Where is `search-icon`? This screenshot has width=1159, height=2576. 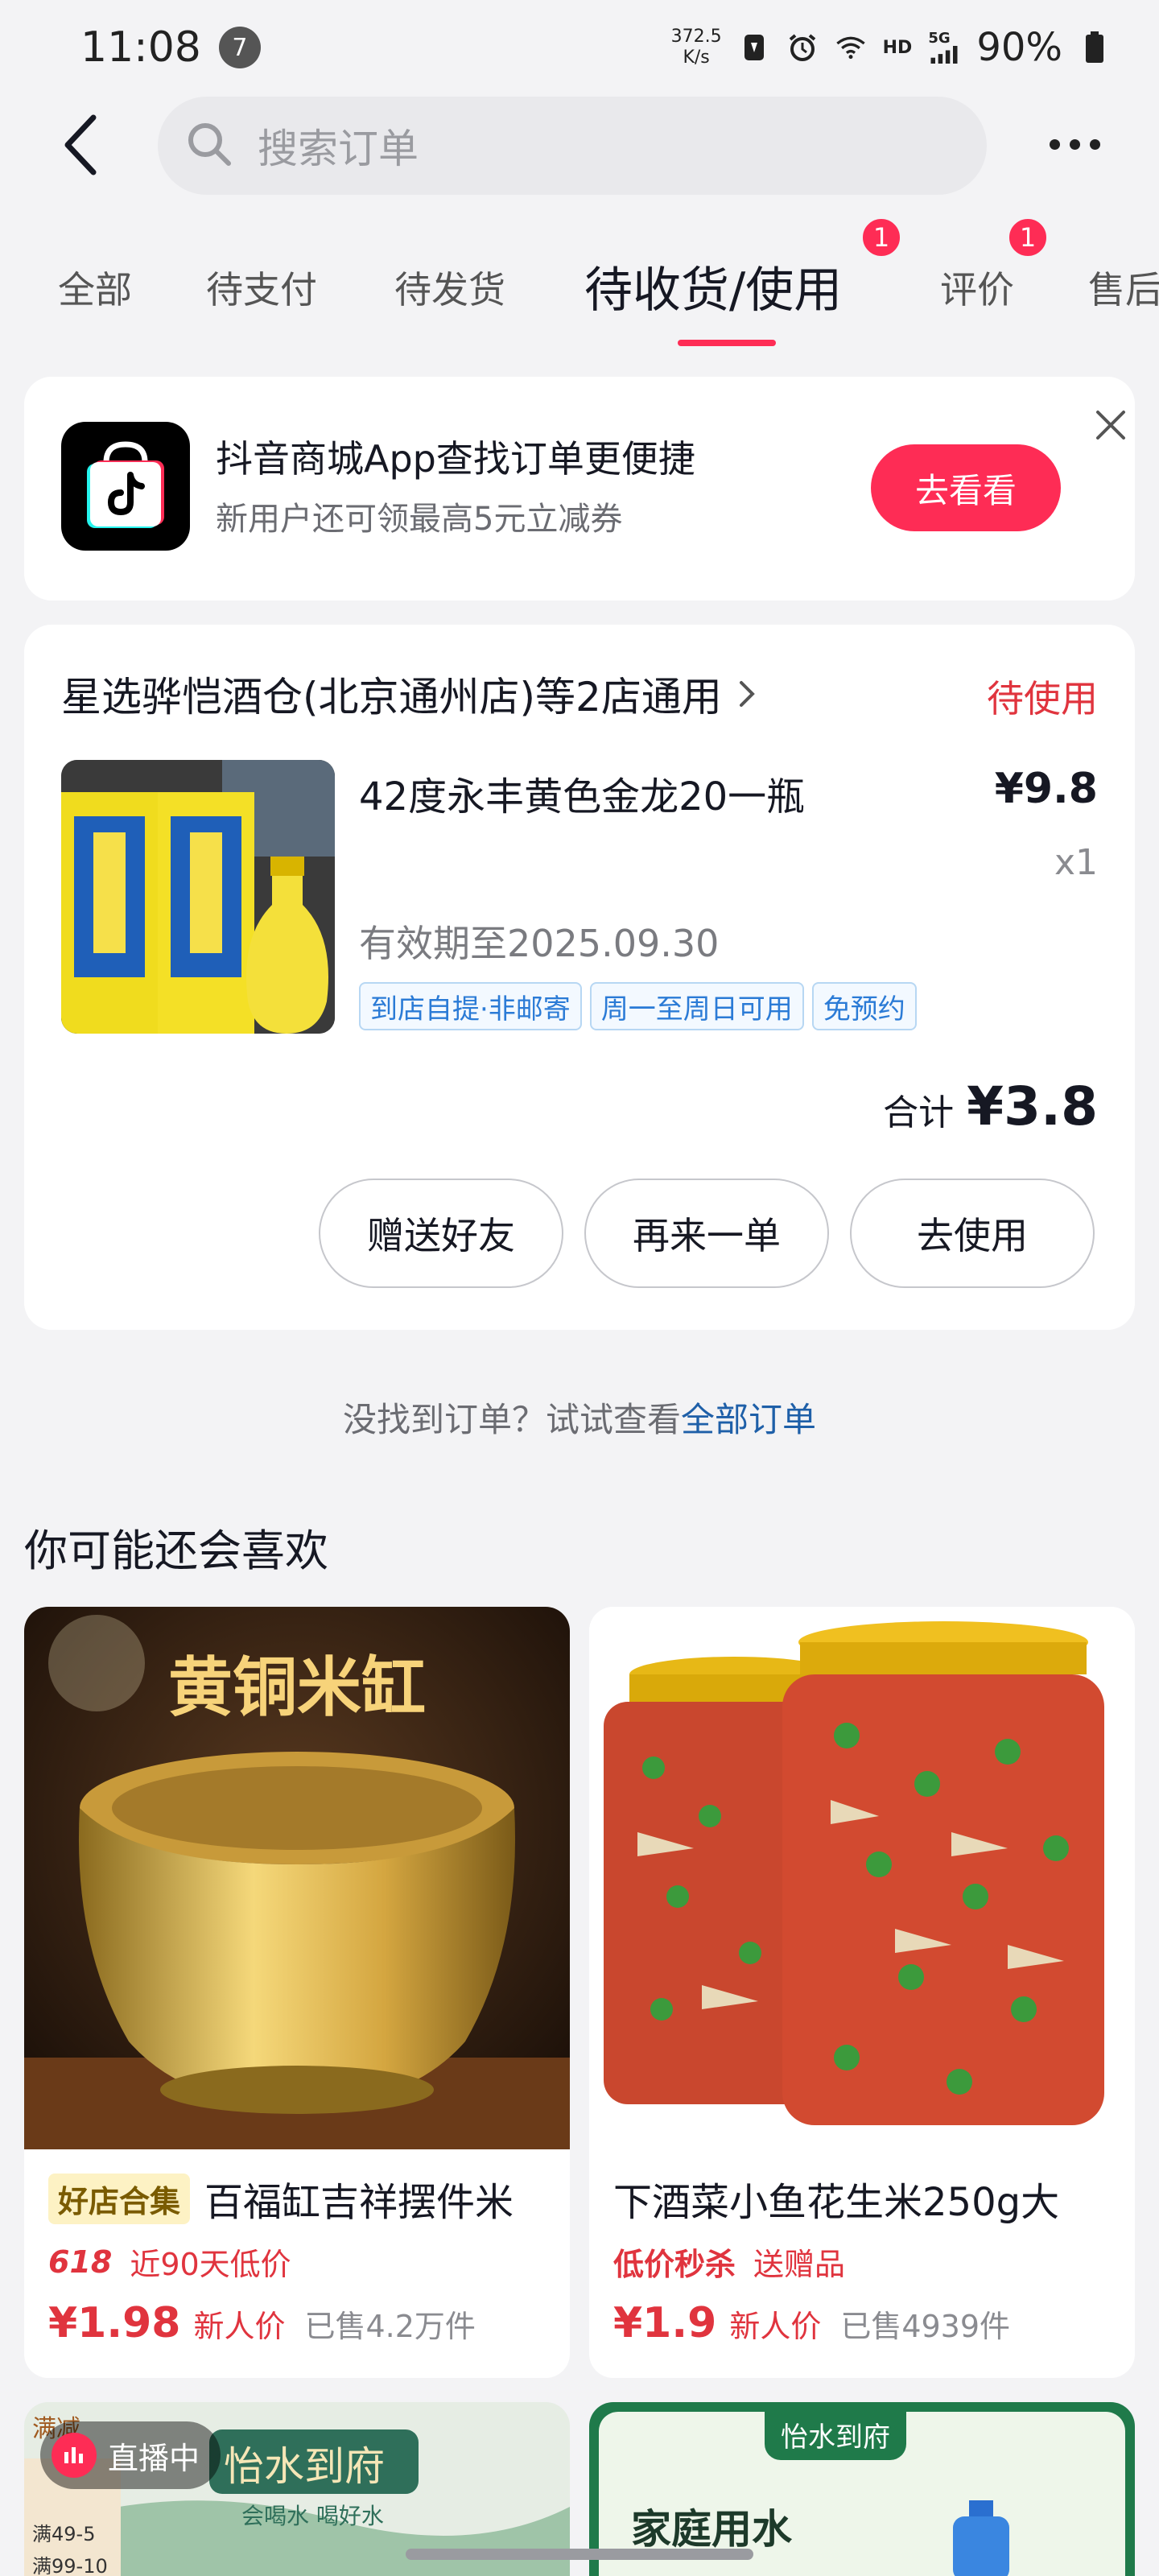 search-icon is located at coordinates (209, 145).